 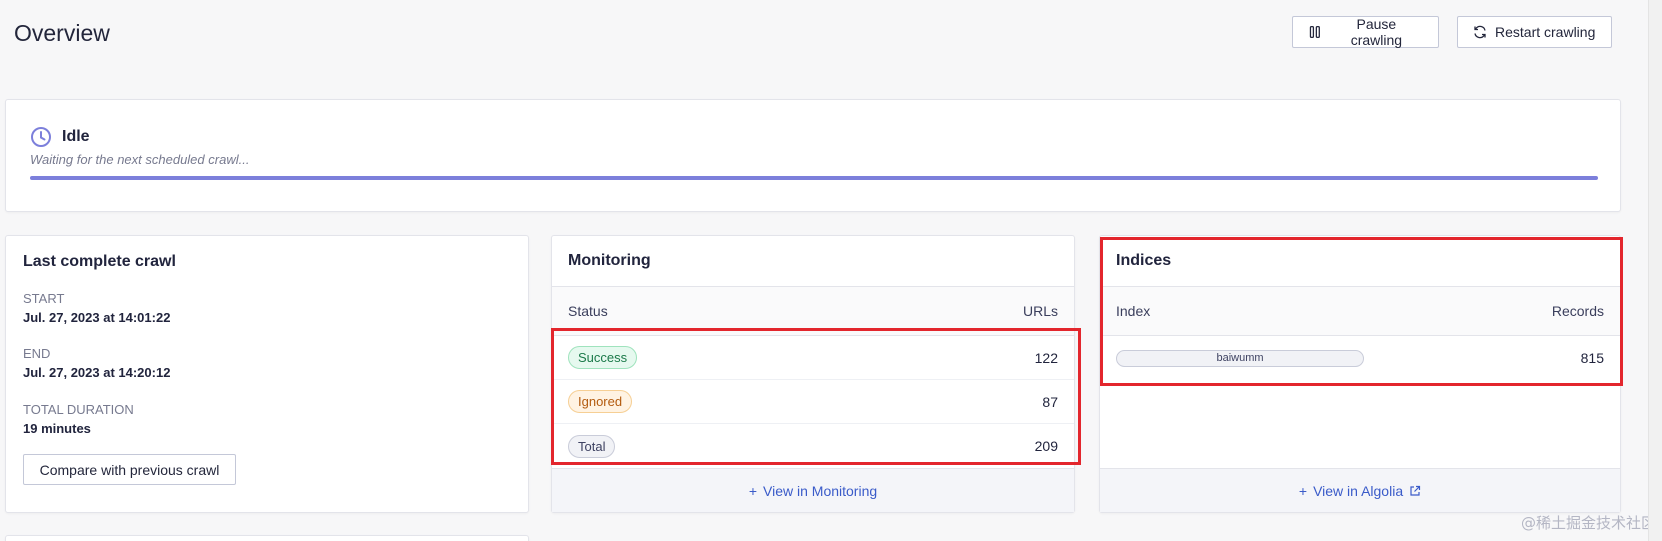 I want to click on urls-column-header: URLs, so click(x=1040, y=311).